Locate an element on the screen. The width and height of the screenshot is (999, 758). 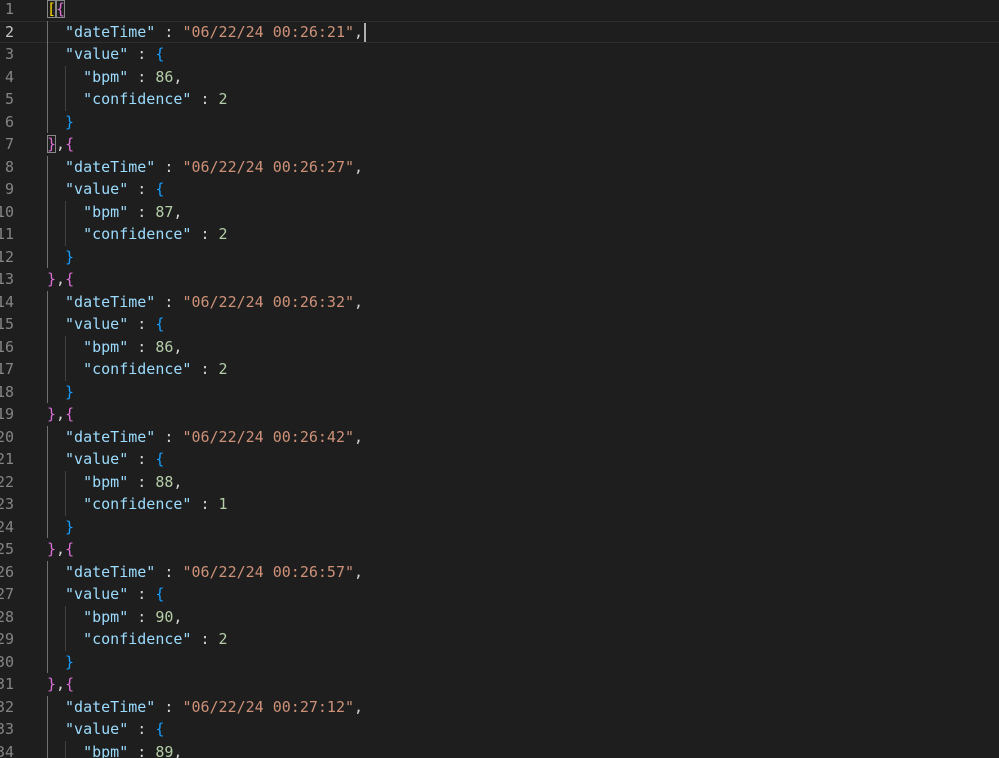
code-line: 28 "bpm" : 90, is located at coordinates (499, 617).